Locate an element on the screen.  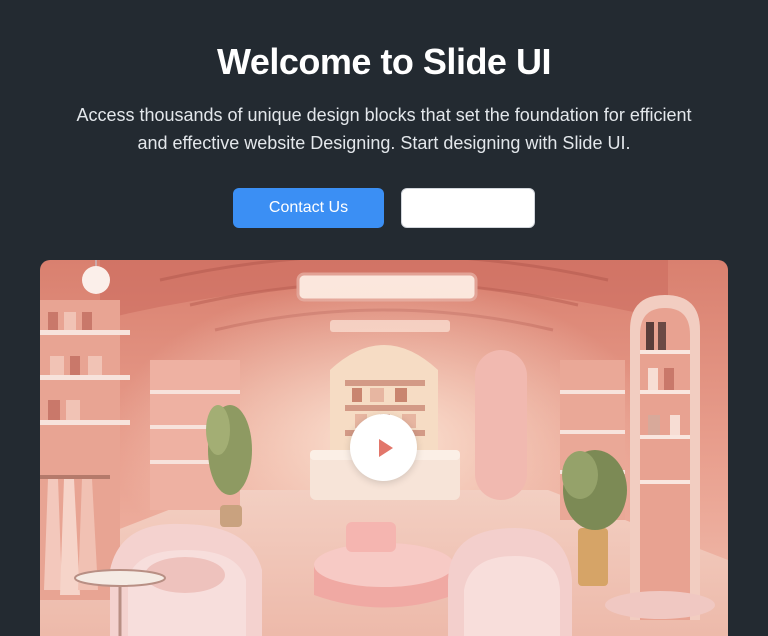
page-title: Welcome to Slide UI is located at coordinates (384, 61).